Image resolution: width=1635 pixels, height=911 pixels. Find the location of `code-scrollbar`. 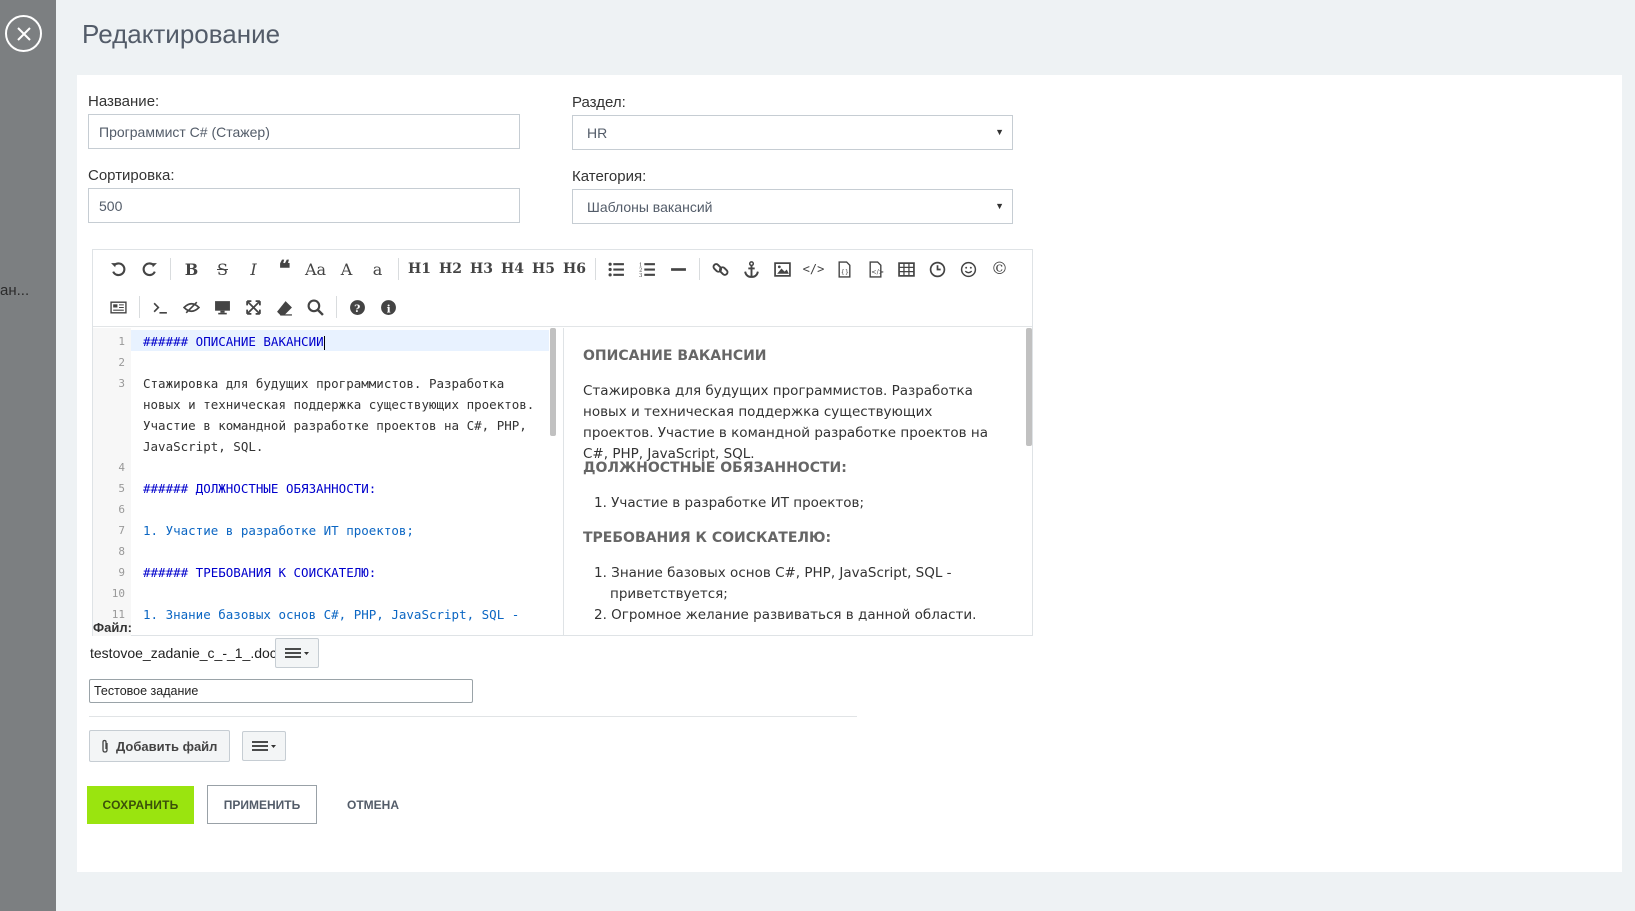

code-scrollbar is located at coordinates (553, 382).